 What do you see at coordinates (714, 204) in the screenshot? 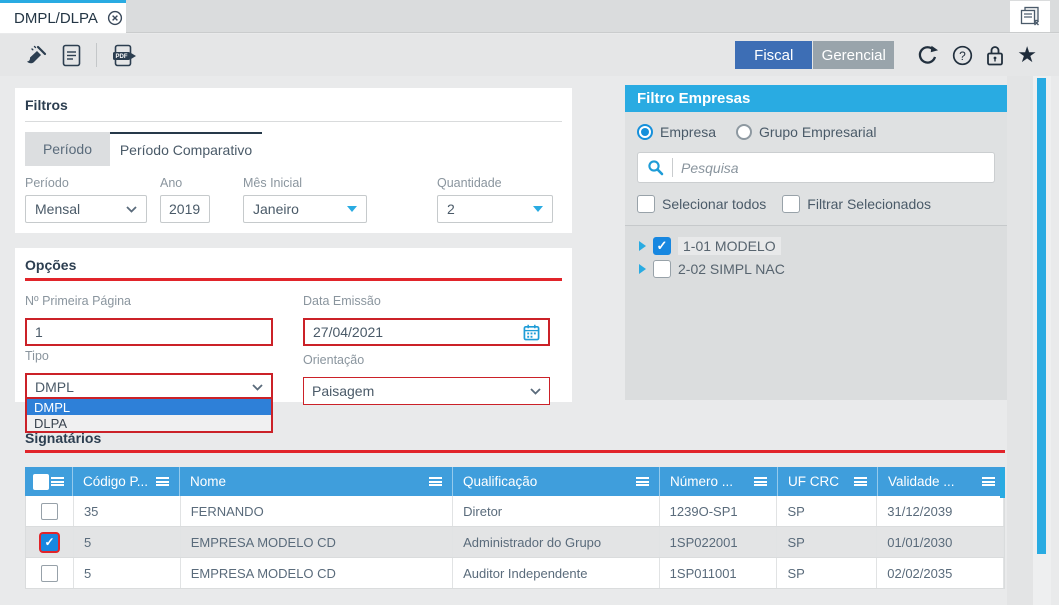
I see `selecionar-todos-label: Selecionar todos` at bounding box center [714, 204].